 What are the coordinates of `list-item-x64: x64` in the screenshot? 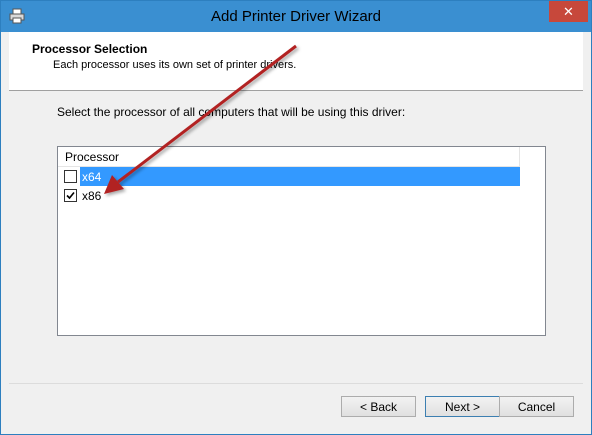 It's located at (289, 176).